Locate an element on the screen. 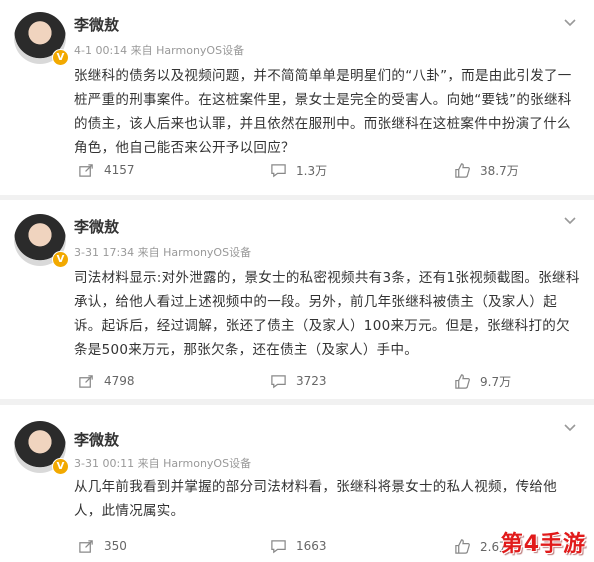 The width and height of the screenshot is (594, 562). comment-button: 1663 is located at coordinates (298, 546).